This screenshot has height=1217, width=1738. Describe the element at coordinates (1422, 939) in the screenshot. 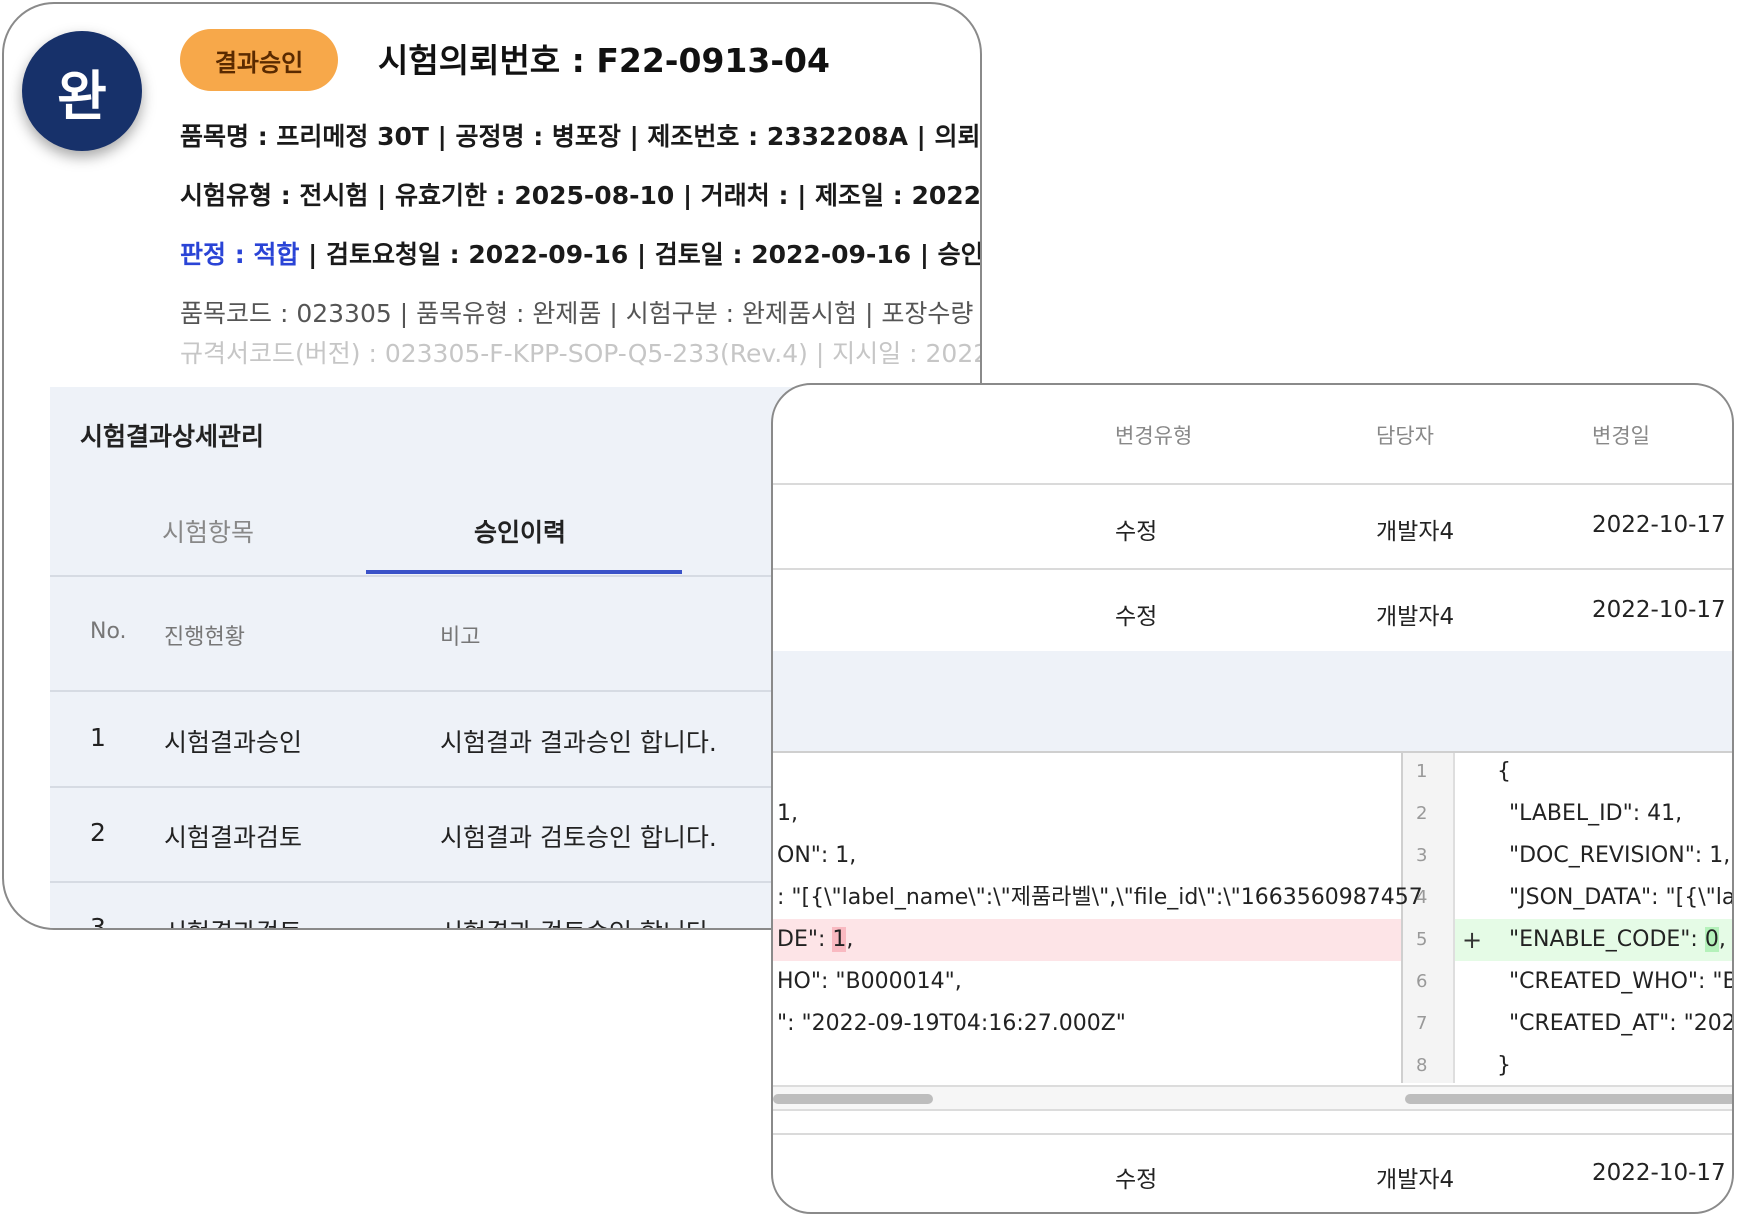

I see `line-number: 5` at that location.